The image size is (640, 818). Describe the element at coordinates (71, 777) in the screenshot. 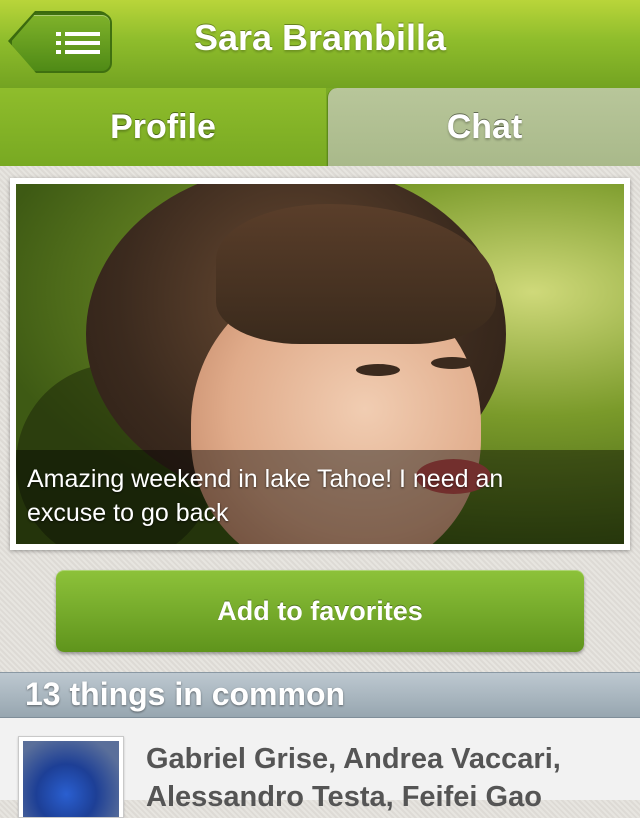

I see `avatar` at that location.